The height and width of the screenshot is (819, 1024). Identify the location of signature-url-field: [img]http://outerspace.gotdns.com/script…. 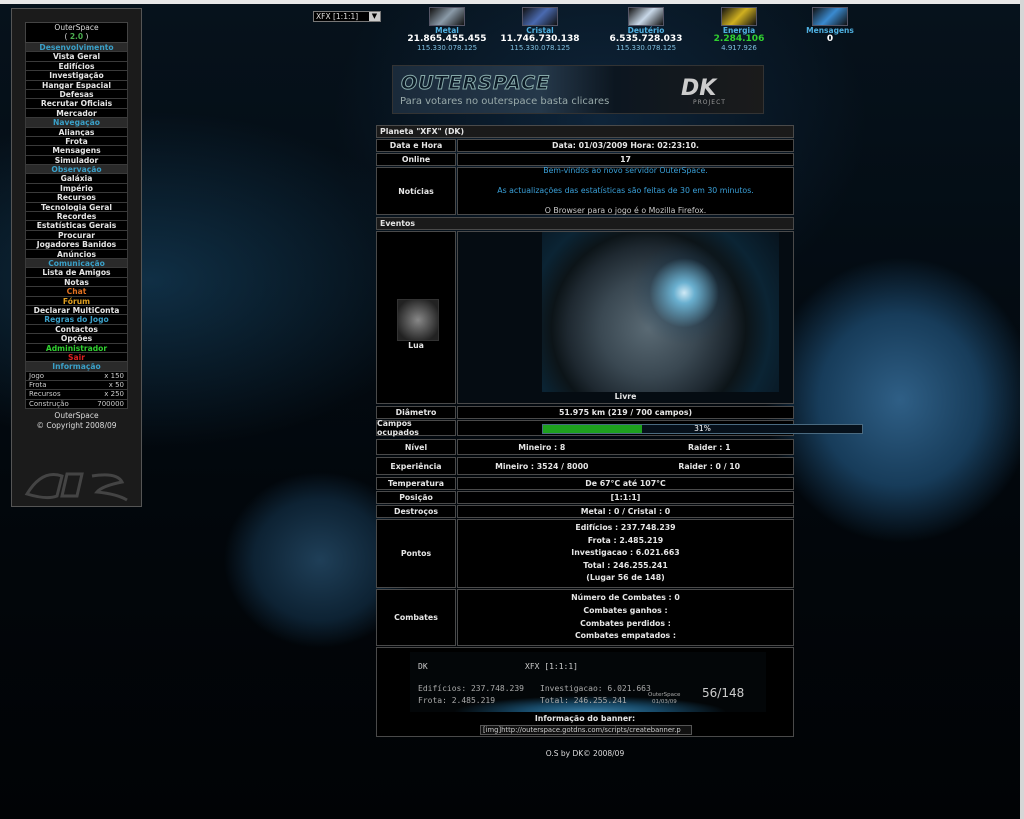
(586, 730).